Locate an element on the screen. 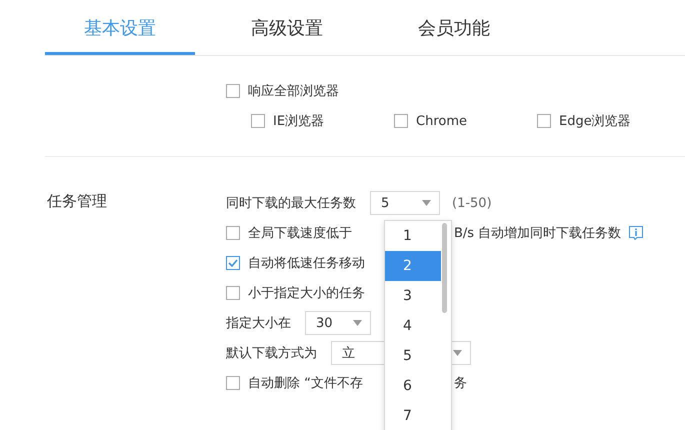 The image size is (685, 430). checkbox-label: IE浏览器 is located at coordinates (298, 121).